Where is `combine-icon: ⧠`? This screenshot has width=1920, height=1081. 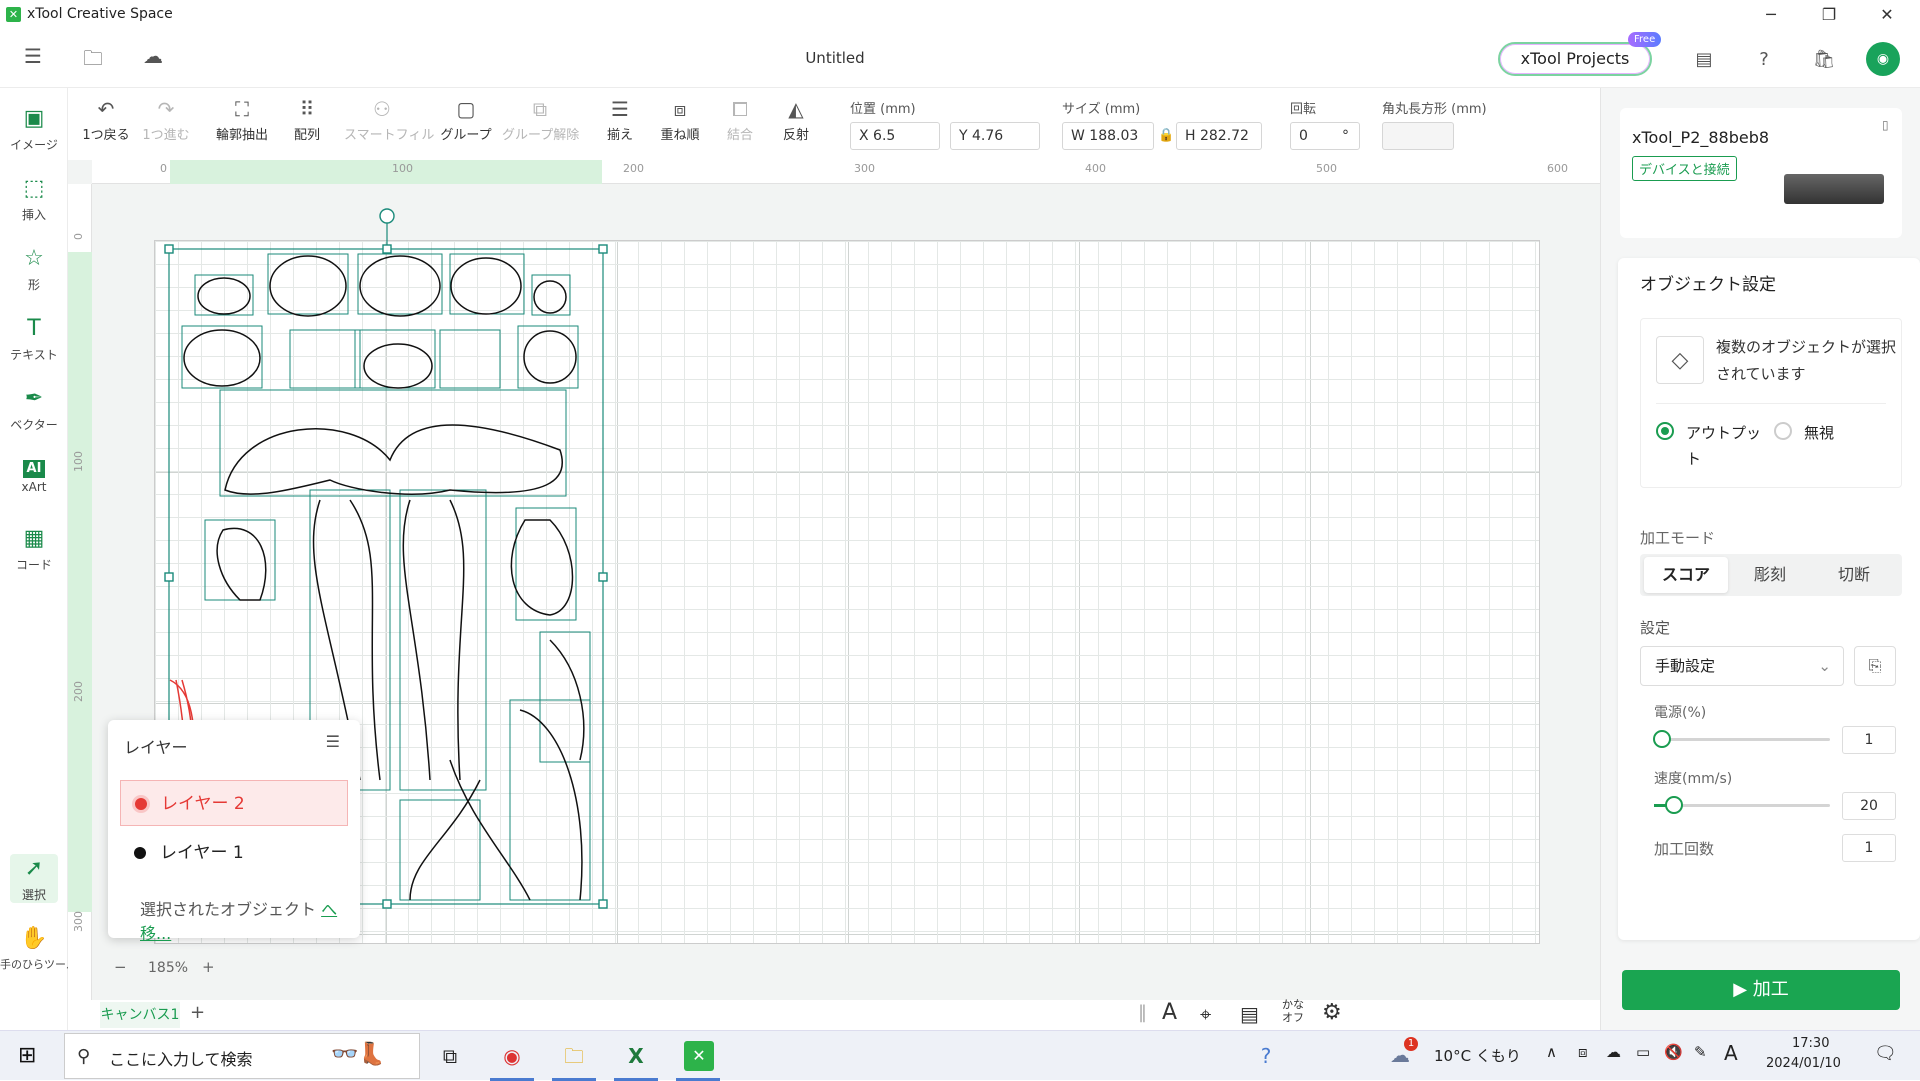
combine-icon: ⧠ is located at coordinates (740, 109).